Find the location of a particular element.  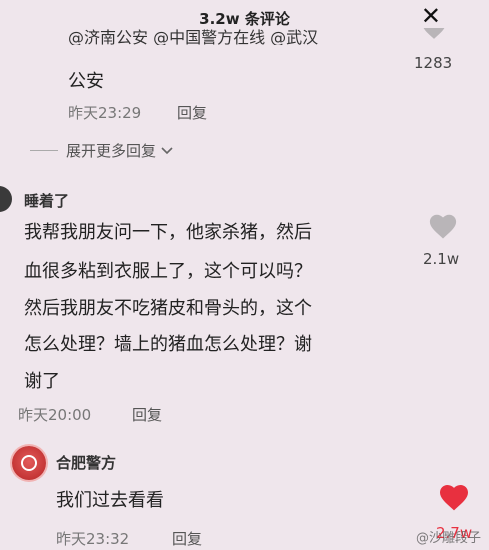

like-count: 2.1w is located at coordinates (441, 259).